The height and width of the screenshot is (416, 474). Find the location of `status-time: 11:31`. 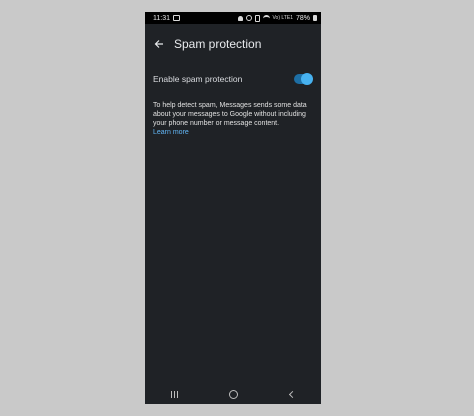

status-time: 11:31 is located at coordinates (161, 18).